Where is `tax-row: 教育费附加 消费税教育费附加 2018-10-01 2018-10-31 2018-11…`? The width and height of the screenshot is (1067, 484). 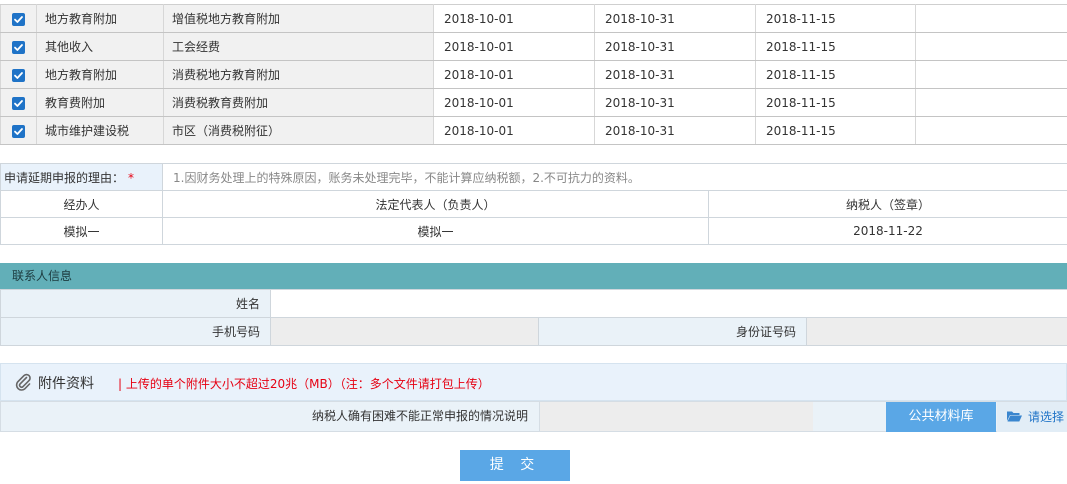
tax-row: 教育费附加 消费税教育费附加 2018-10-01 2018-10-31 2018-11… is located at coordinates (533, 102).